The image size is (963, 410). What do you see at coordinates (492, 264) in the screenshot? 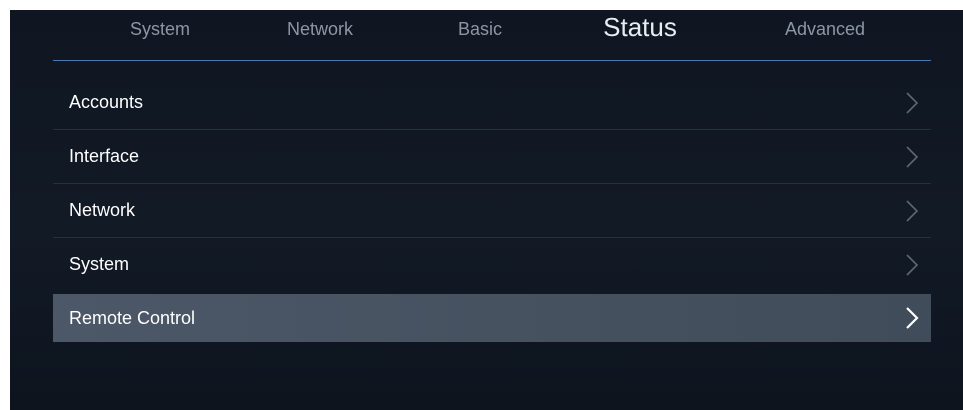
I see `menu-item-system: System` at bounding box center [492, 264].